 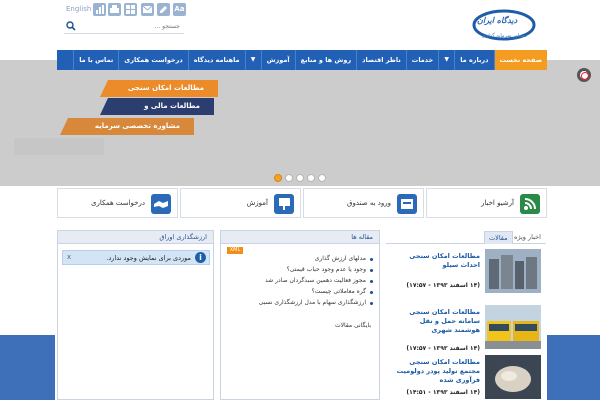 What do you see at coordinates (157, 106) in the screenshot?
I see `slide-ribbon-financial: مطالعات مالی و اقتصادی` at bounding box center [157, 106].